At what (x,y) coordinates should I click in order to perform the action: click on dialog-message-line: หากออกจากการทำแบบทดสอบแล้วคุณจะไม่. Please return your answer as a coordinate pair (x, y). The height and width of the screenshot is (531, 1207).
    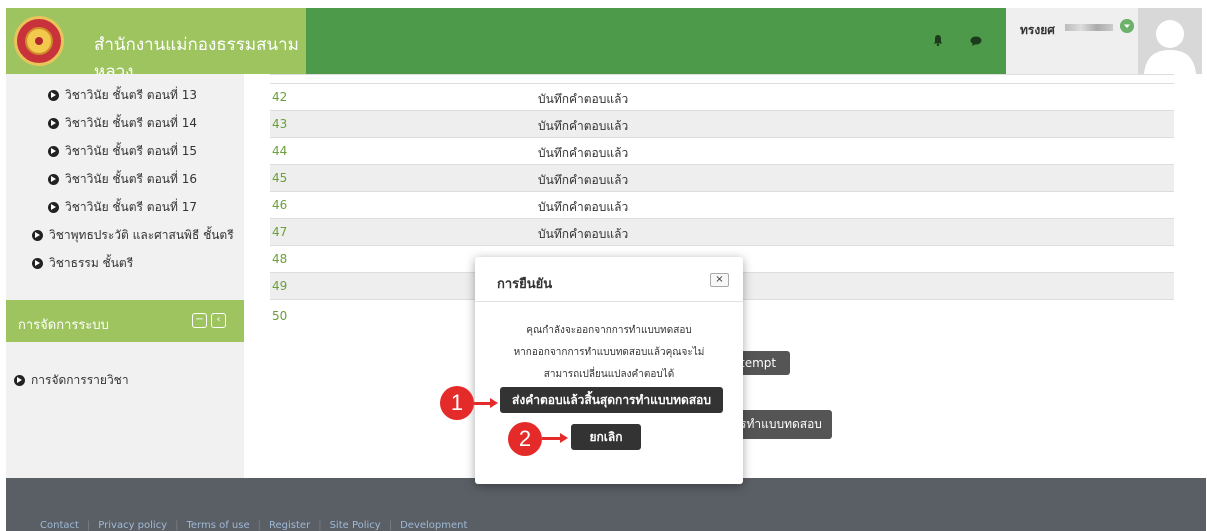
    Looking at the image, I should click on (609, 352).